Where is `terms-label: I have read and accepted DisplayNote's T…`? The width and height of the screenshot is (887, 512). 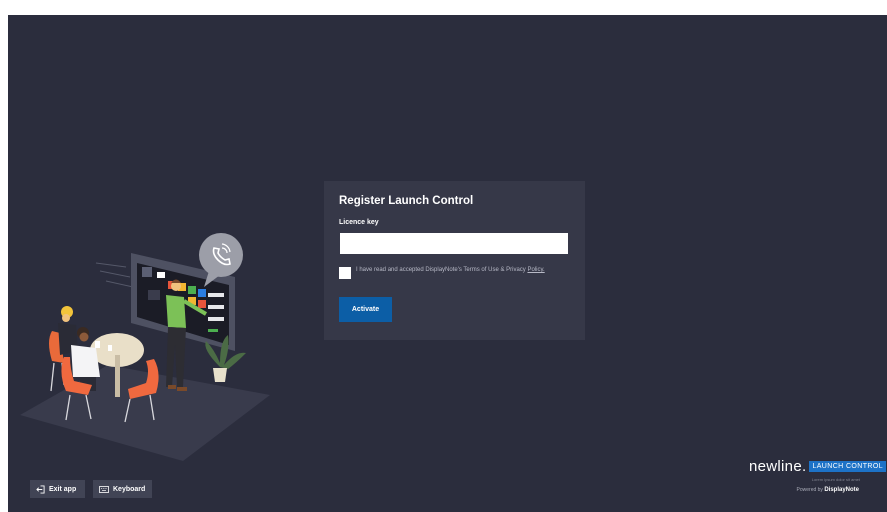 terms-label: I have read and accepted DisplayNote's T… is located at coordinates (441, 270).